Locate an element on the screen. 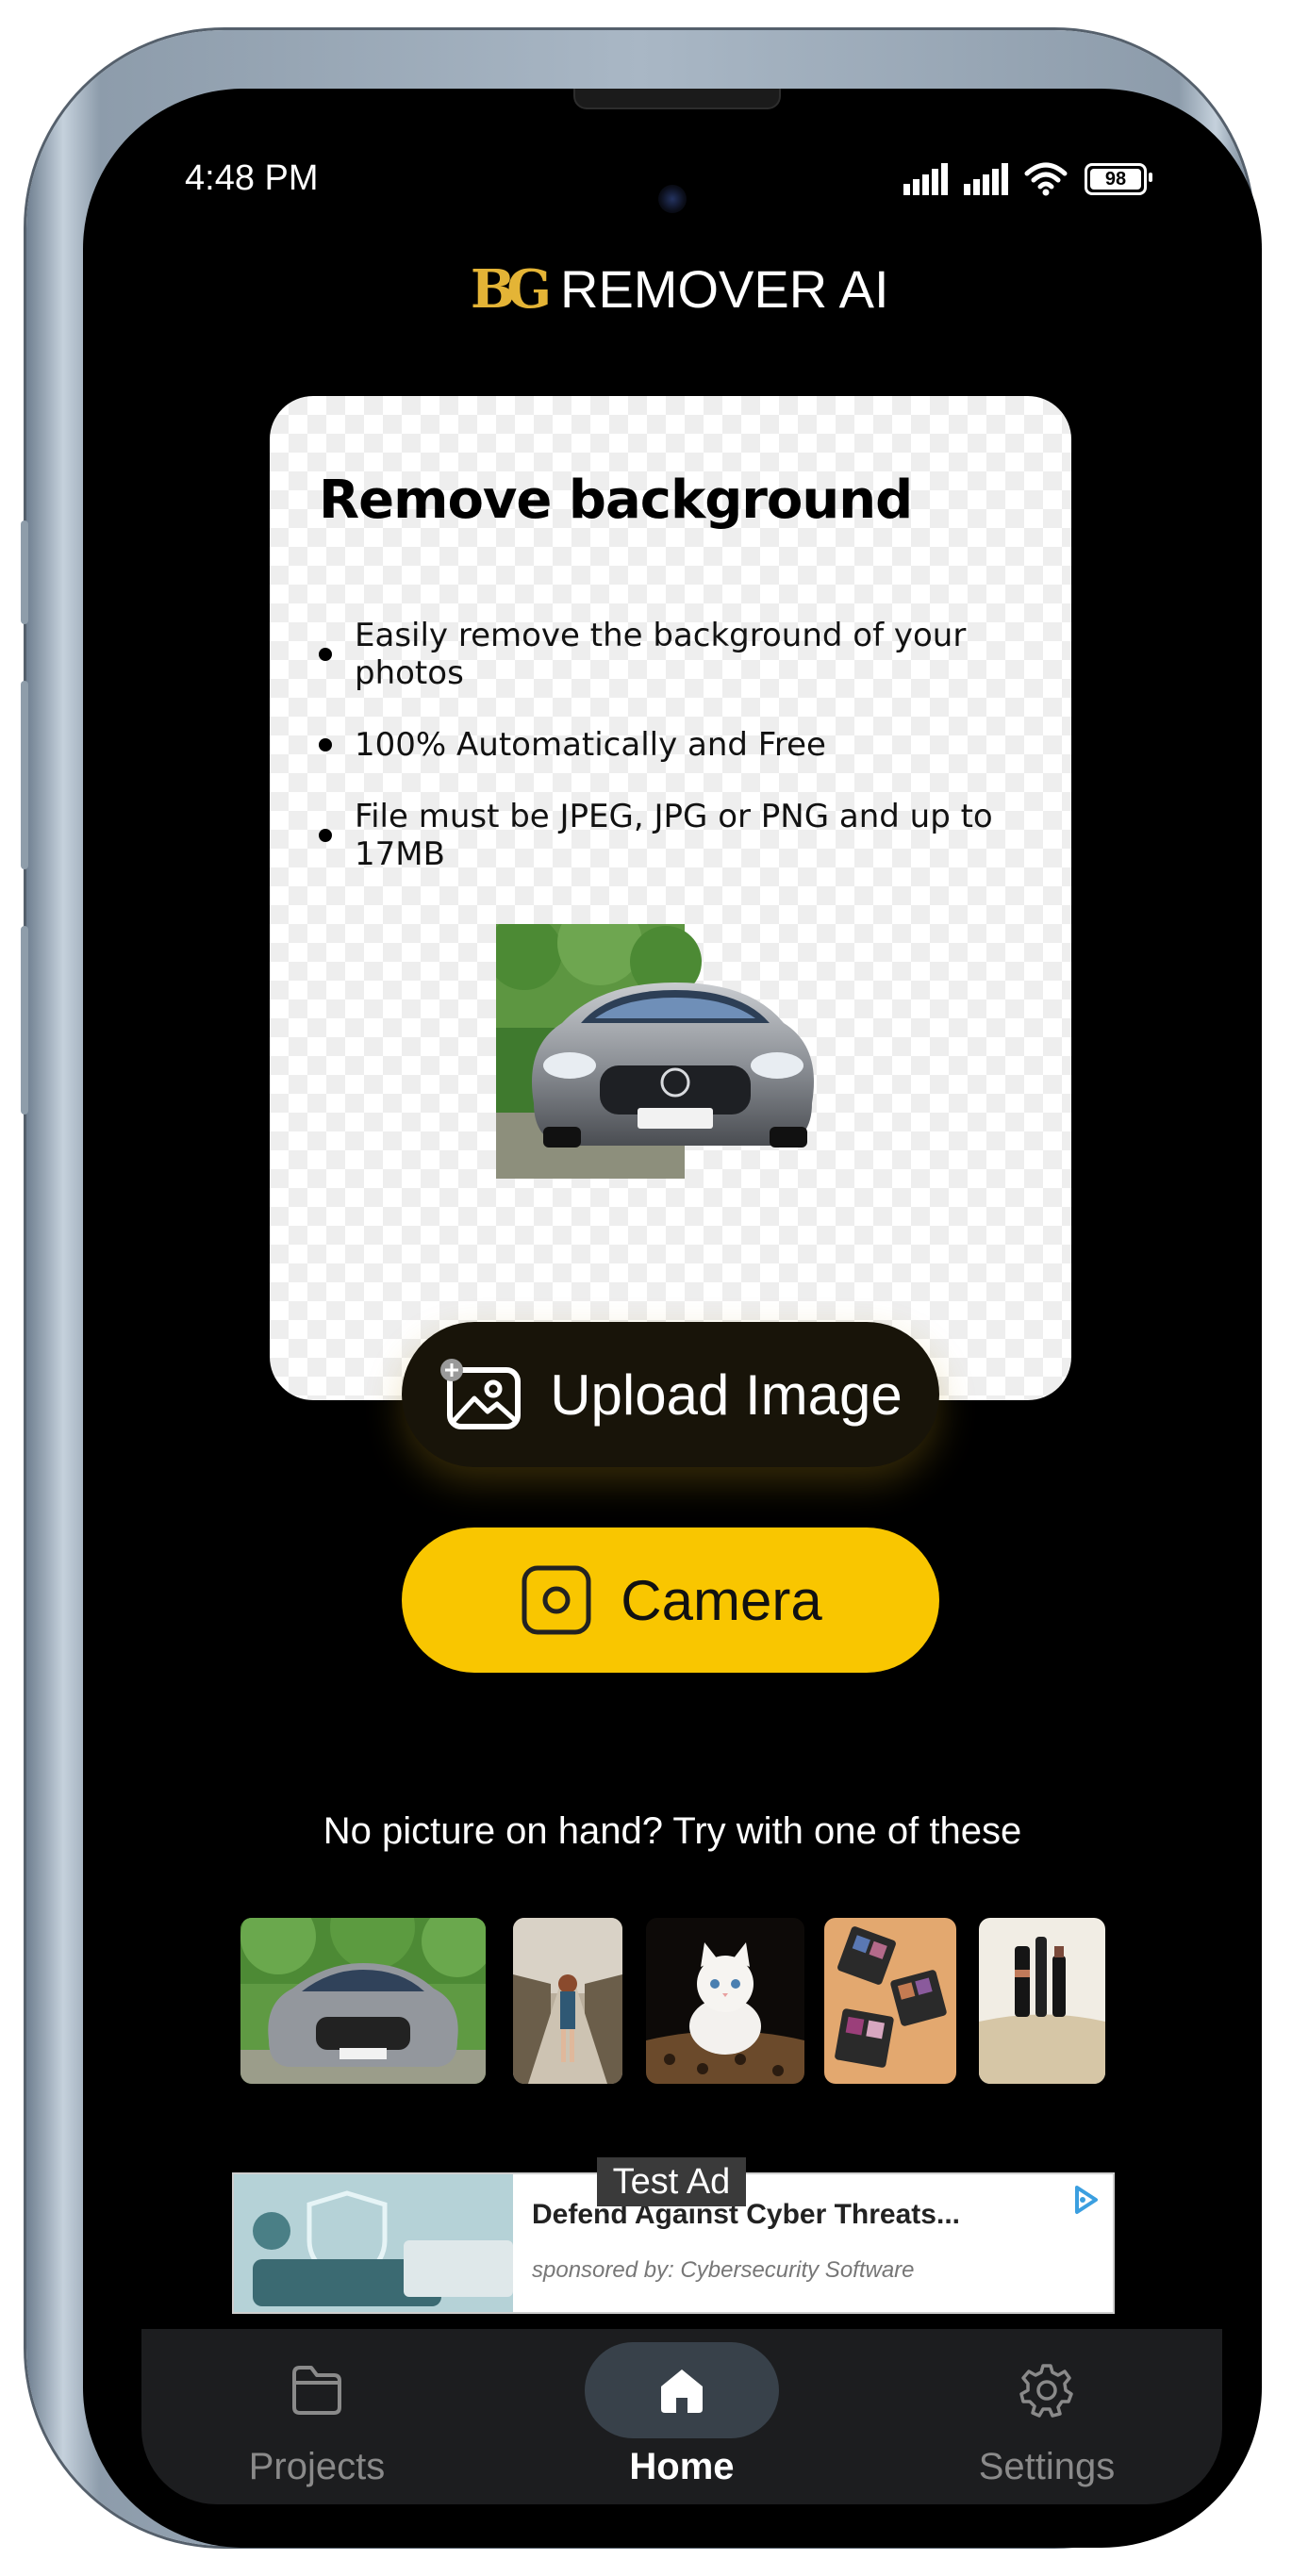  car-preview-image is located at coordinates (655, 1051).